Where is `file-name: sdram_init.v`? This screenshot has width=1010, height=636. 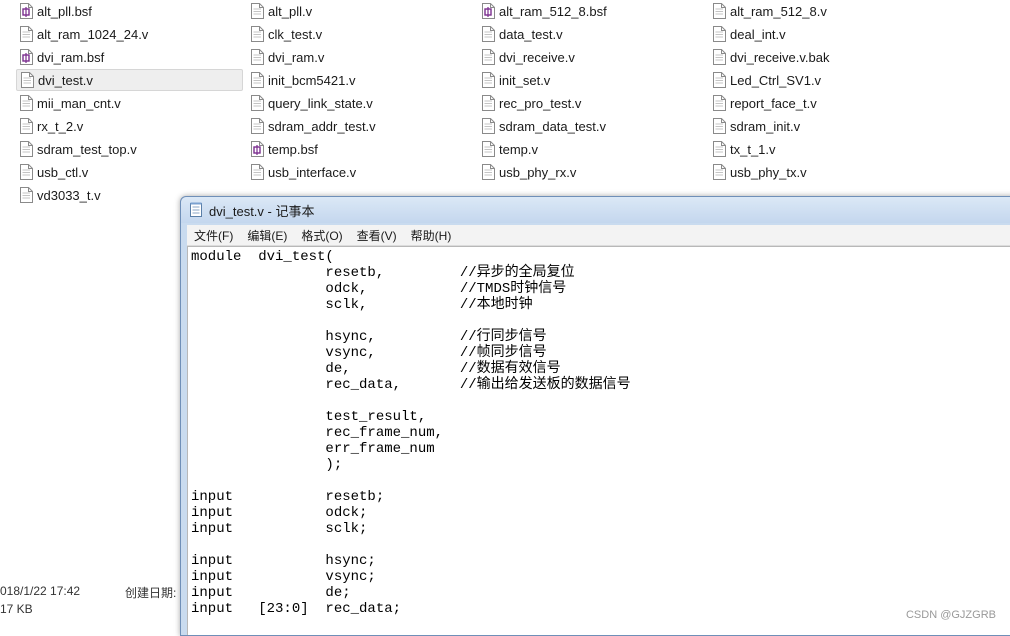
file-name: sdram_init.v is located at coordinates (765, 126).